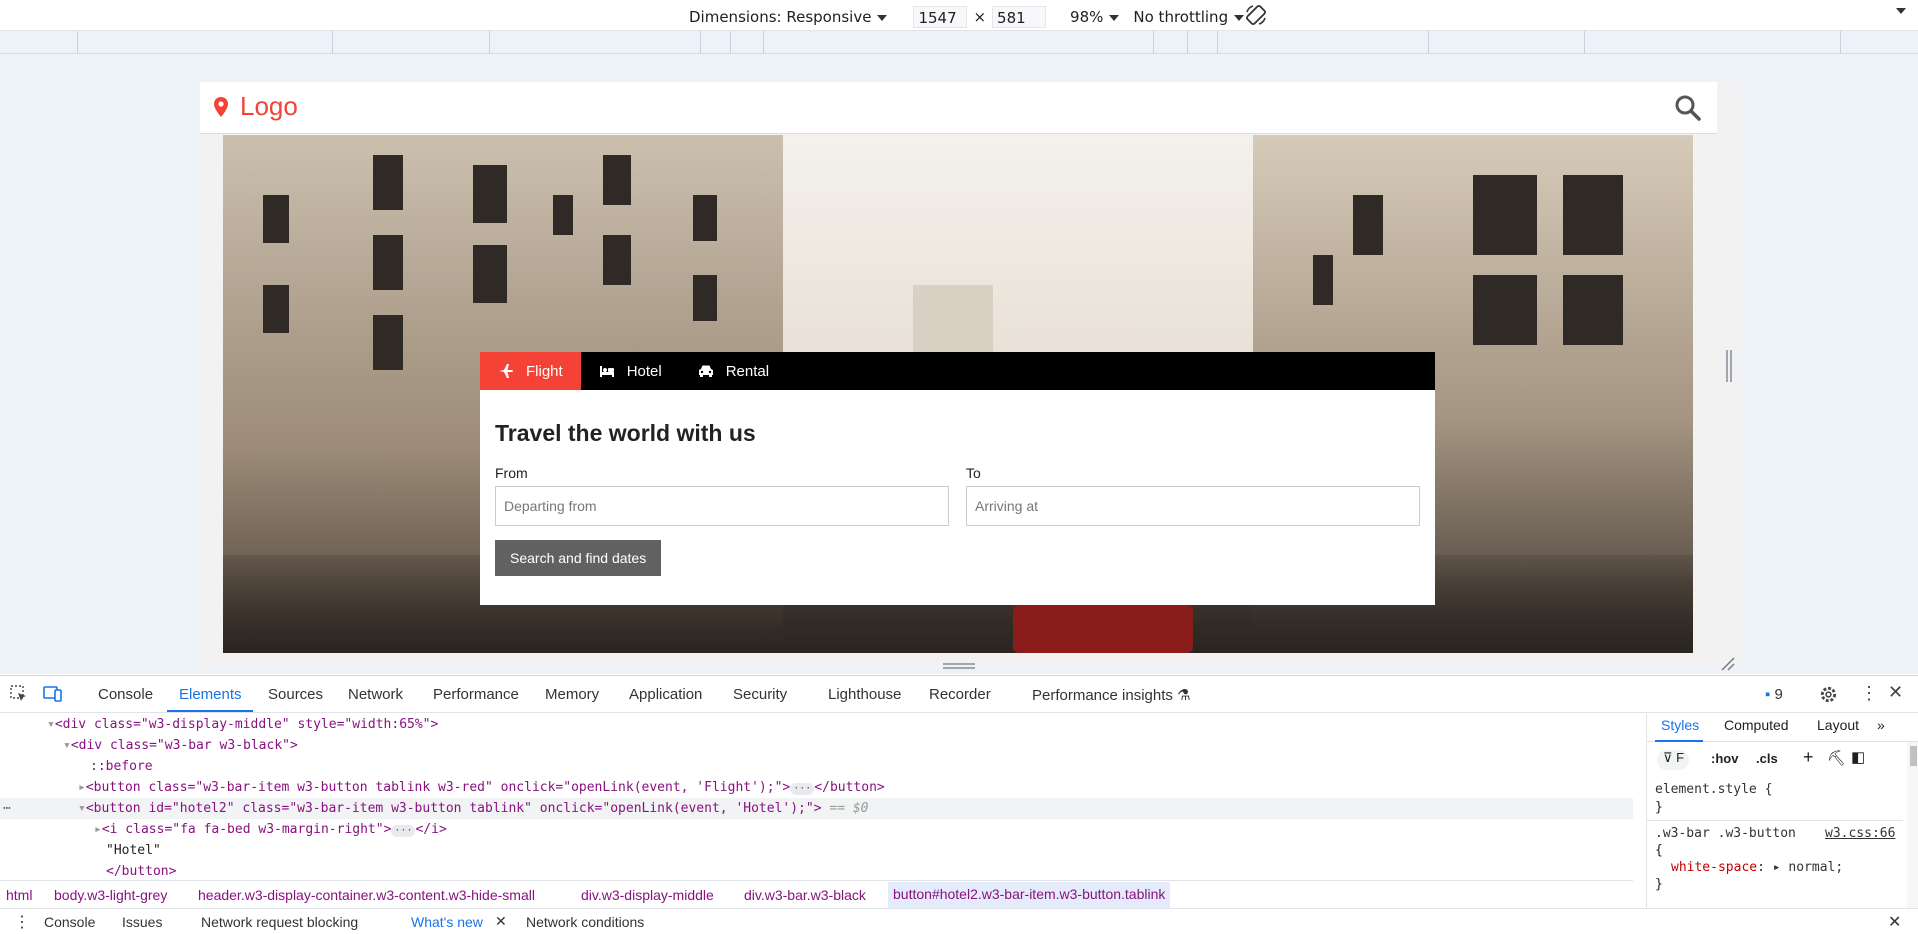  Describe the element at coordinates (375, 694) in the screenshot. I see `tab-network: Network` at that location.